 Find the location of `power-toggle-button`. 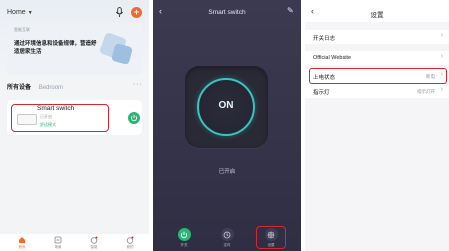

power-toggle-button is located at coordinates (134, 118).